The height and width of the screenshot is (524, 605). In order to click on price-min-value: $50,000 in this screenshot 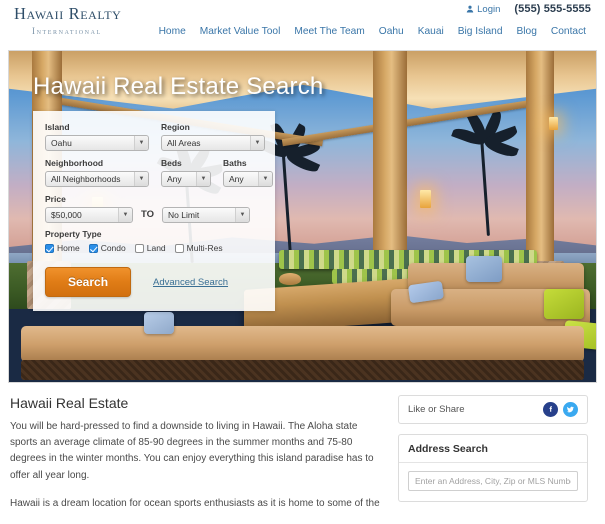, I will do `click(66, 215)`.